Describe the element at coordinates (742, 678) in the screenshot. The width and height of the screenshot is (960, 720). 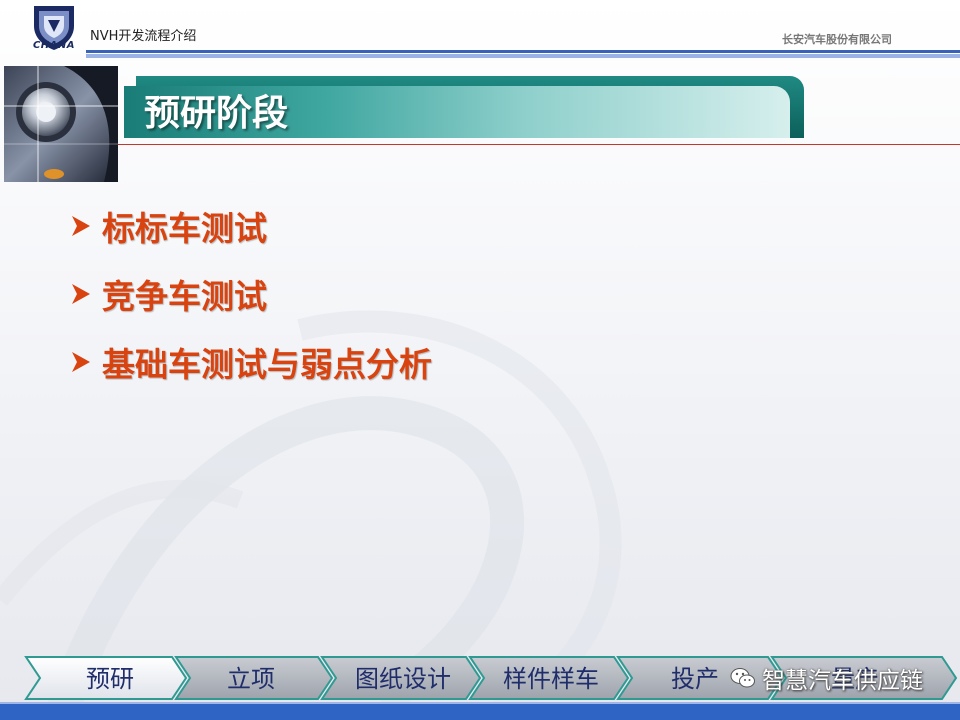
I see `wechat-icon` at that location.